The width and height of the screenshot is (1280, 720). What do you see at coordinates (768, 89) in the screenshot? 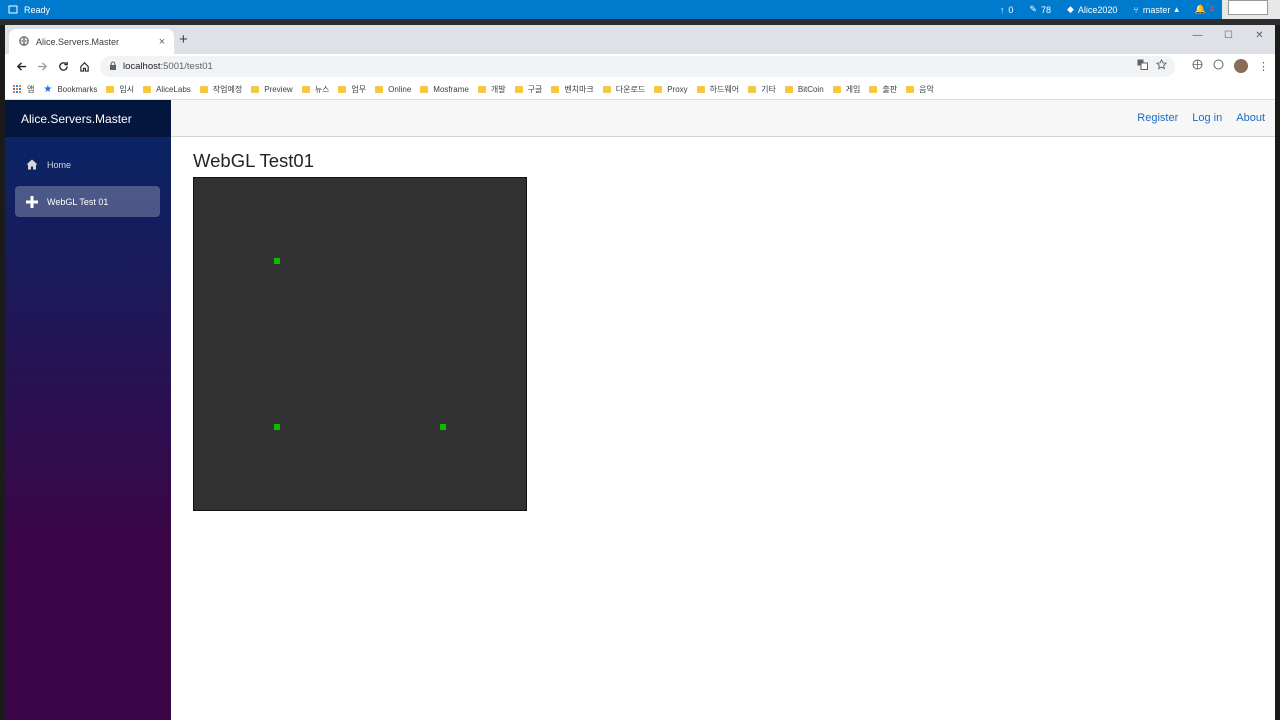
I see `bookmark-label: 기타` at bounding box center [768, 89].